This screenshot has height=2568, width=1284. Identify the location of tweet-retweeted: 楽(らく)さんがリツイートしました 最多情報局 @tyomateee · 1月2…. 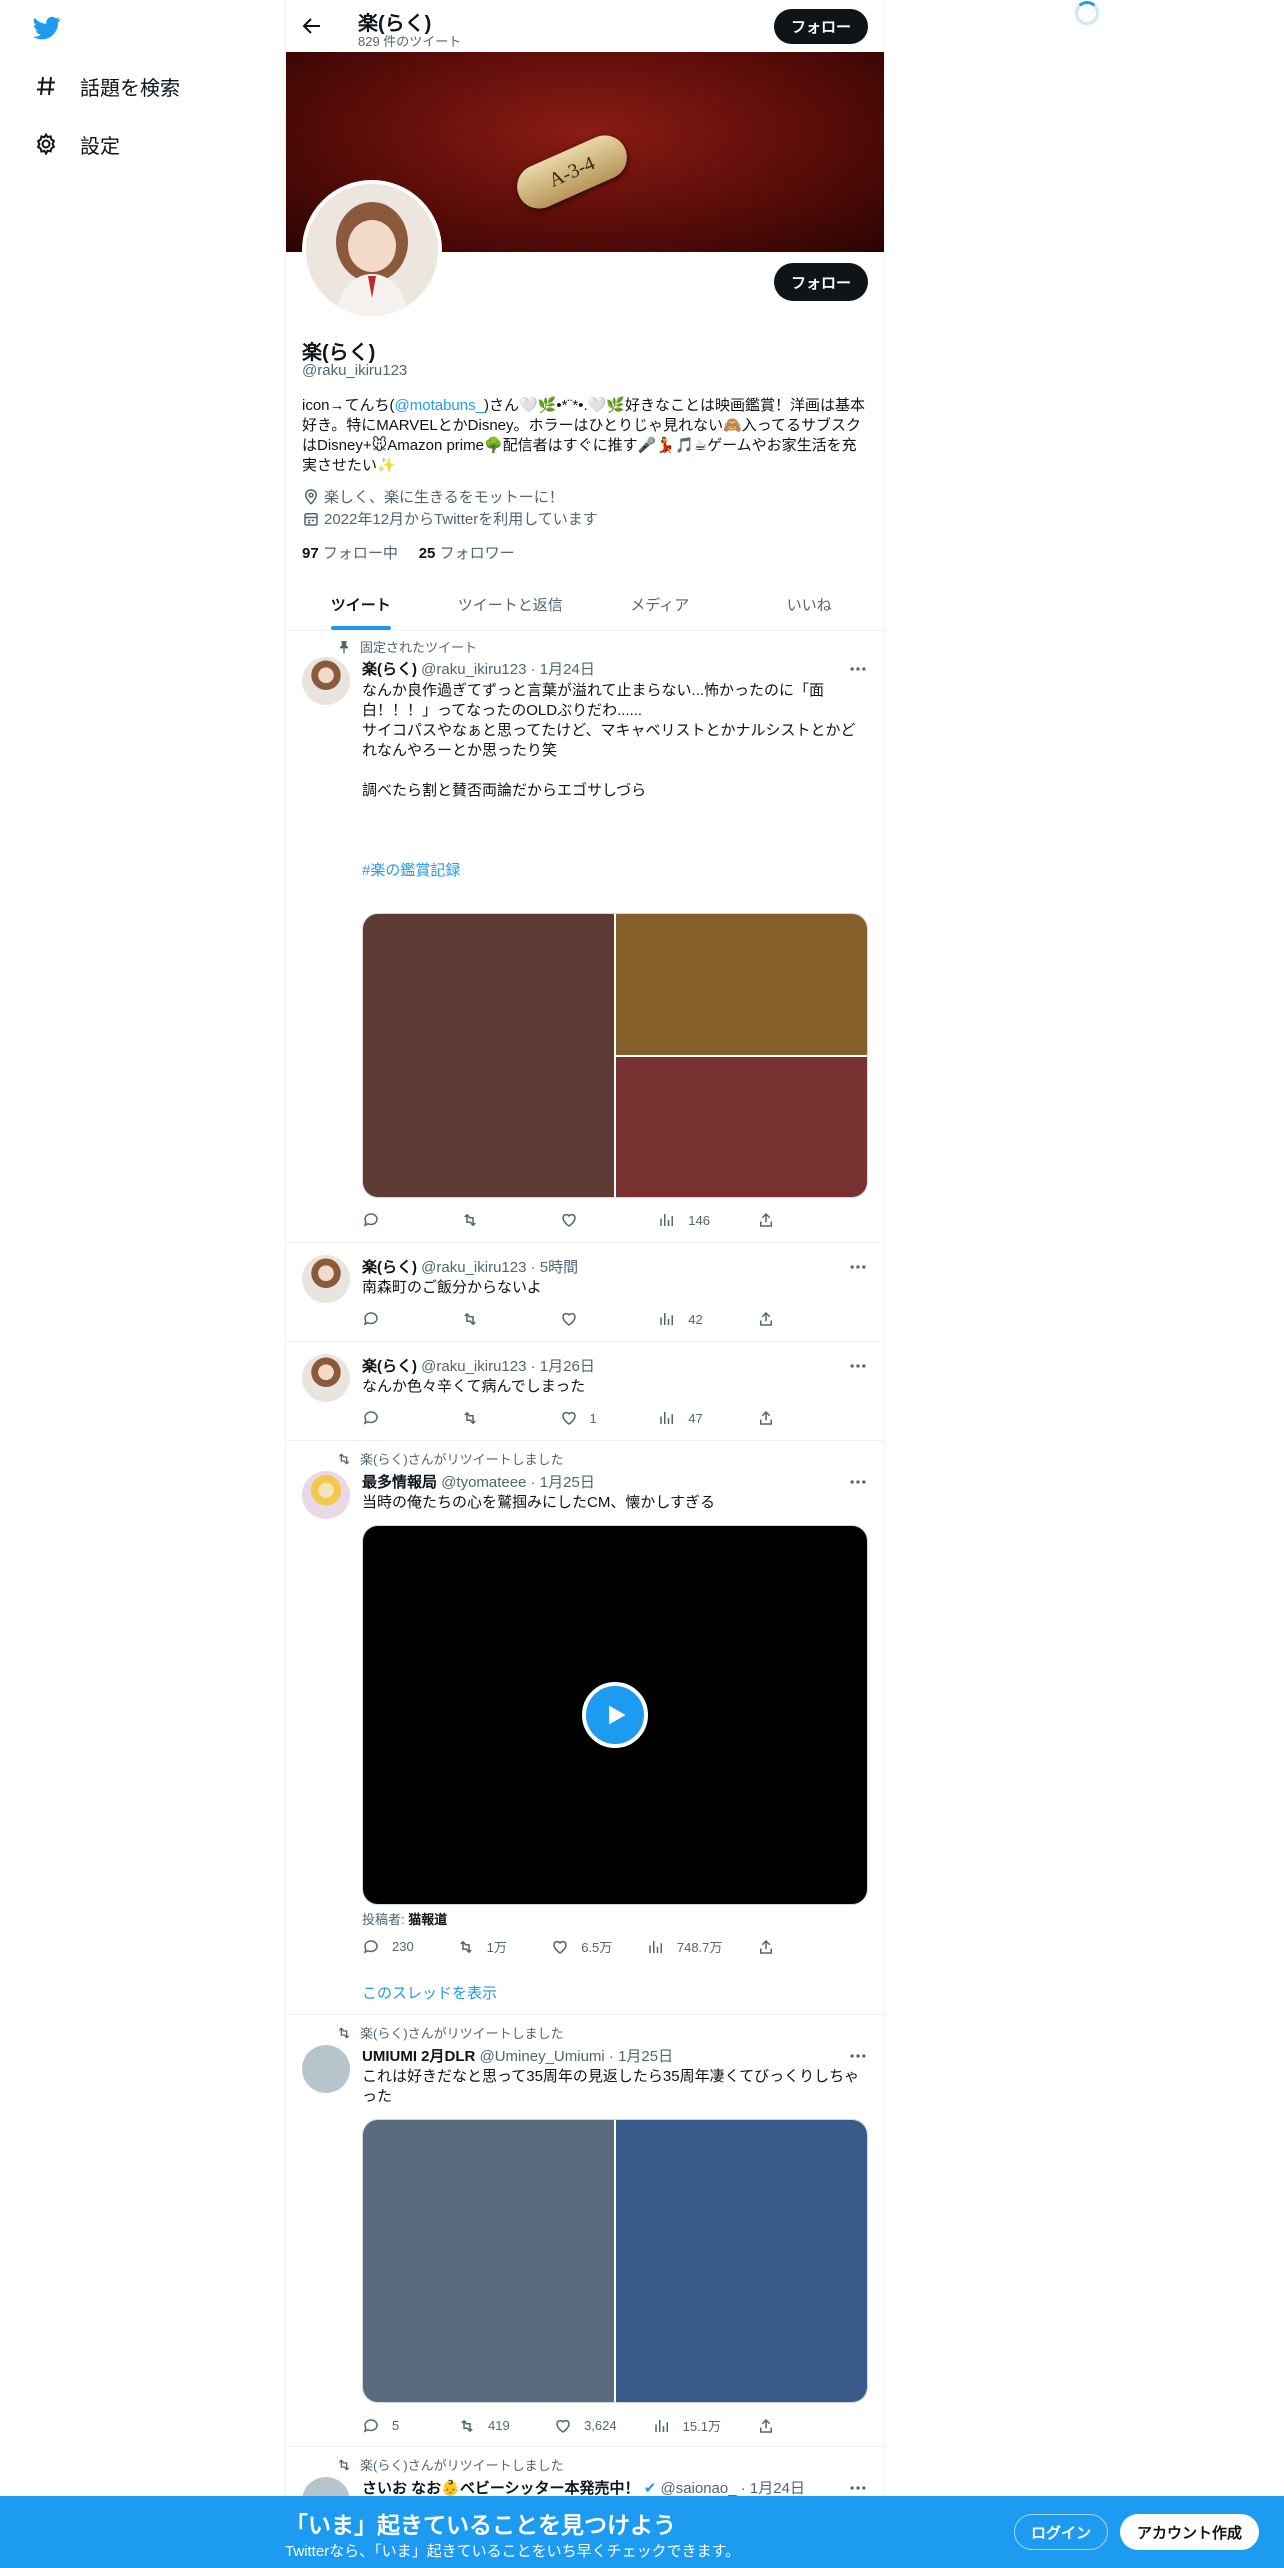
(585, 1728).